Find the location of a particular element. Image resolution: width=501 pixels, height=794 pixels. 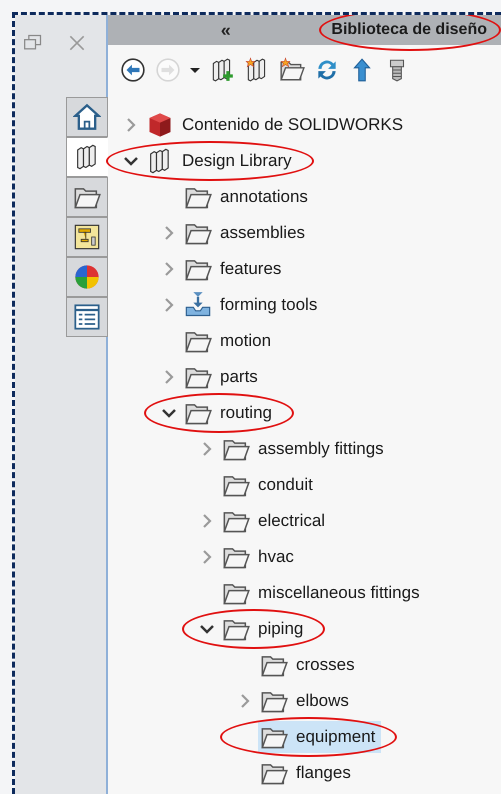

tree-item: flanges is located at coordinates (307, 773).